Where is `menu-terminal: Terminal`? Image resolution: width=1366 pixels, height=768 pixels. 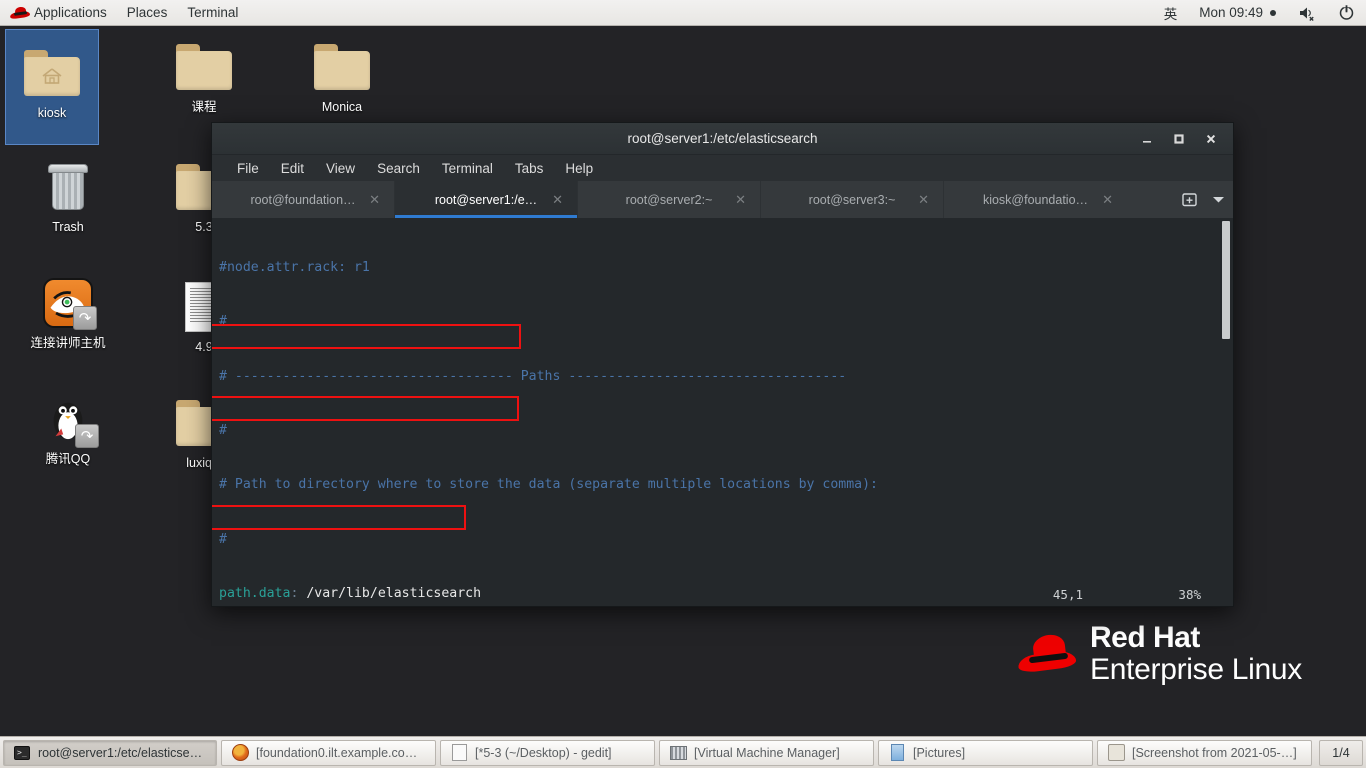 menu-terminal: Terminal is located at coordinates (467, 168).